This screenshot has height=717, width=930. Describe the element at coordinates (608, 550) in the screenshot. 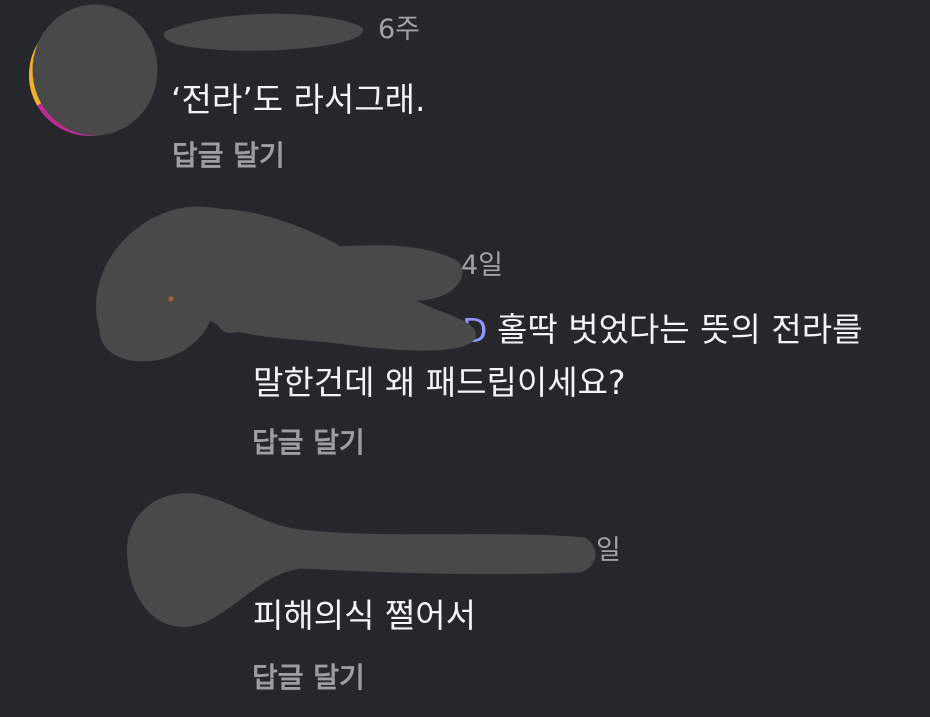

I see `comment-time: 일` at that location.